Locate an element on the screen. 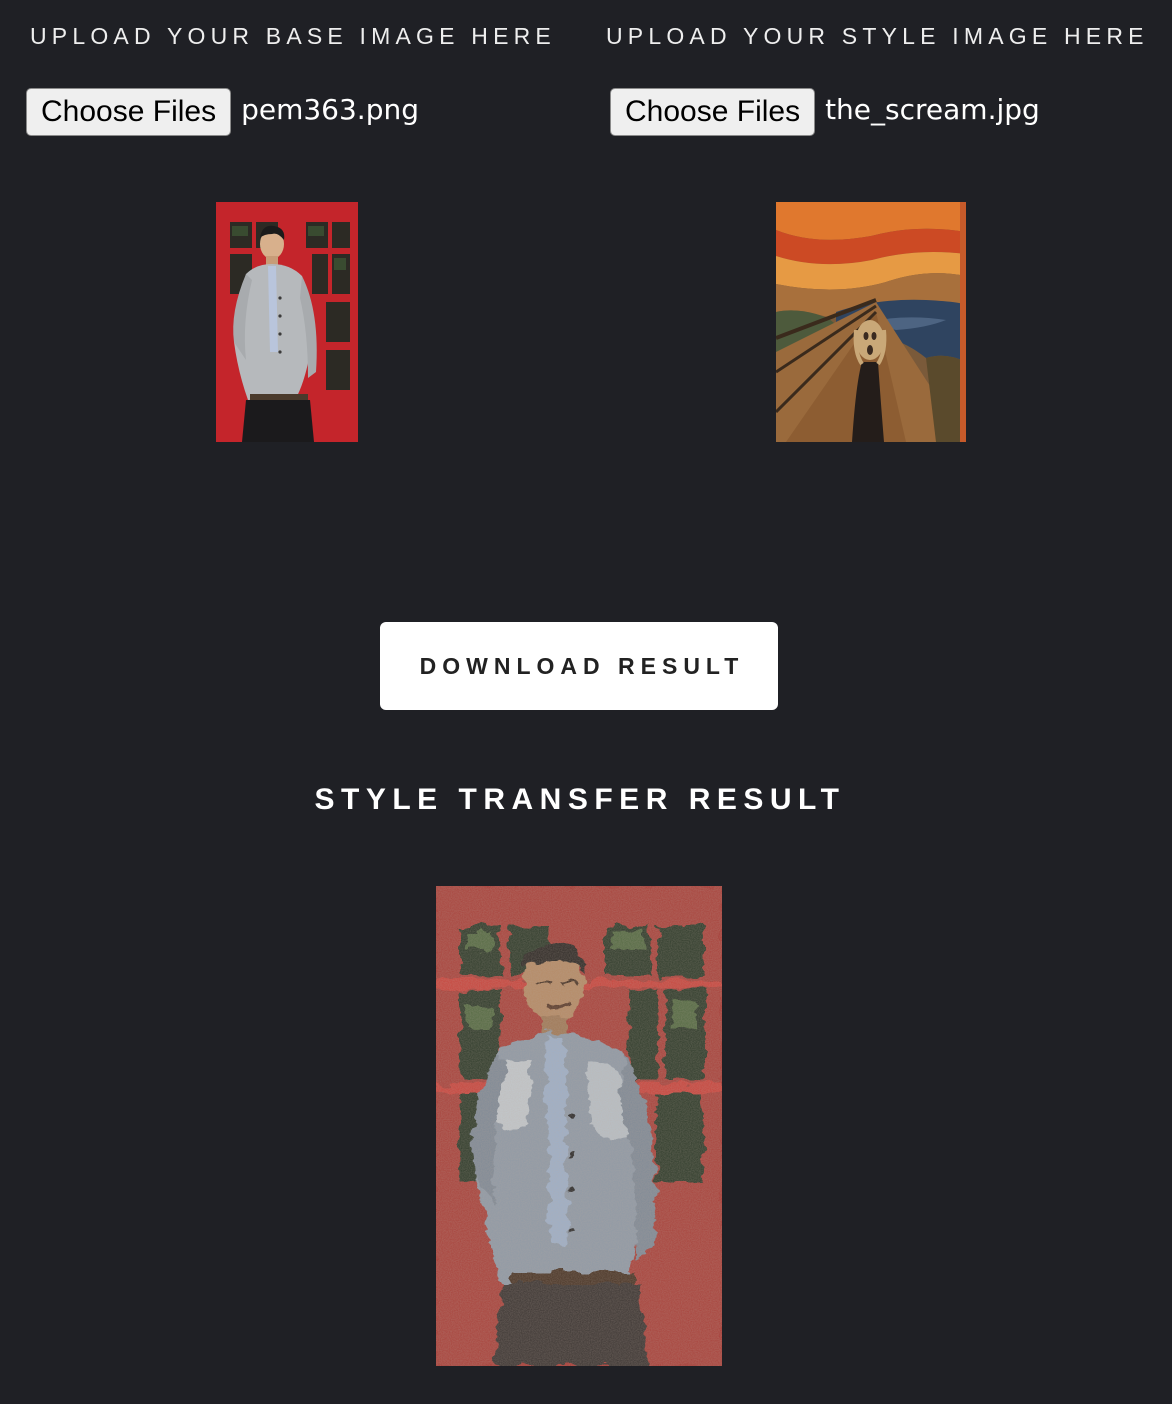  base-image-preview is located at coordinates (287, 322).